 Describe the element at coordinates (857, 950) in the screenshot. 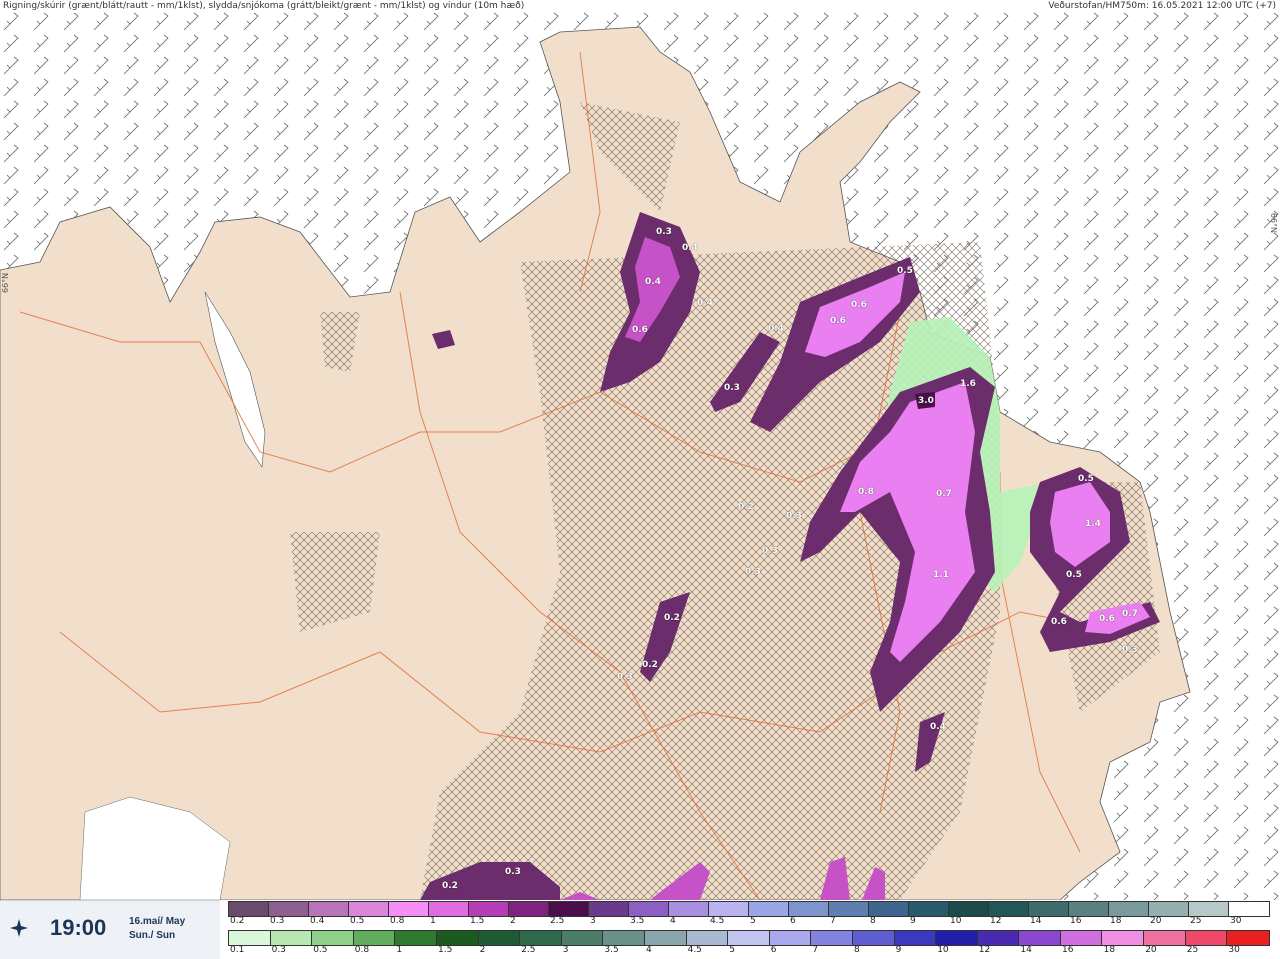

I see `rain-scale-label: 8` at that location.